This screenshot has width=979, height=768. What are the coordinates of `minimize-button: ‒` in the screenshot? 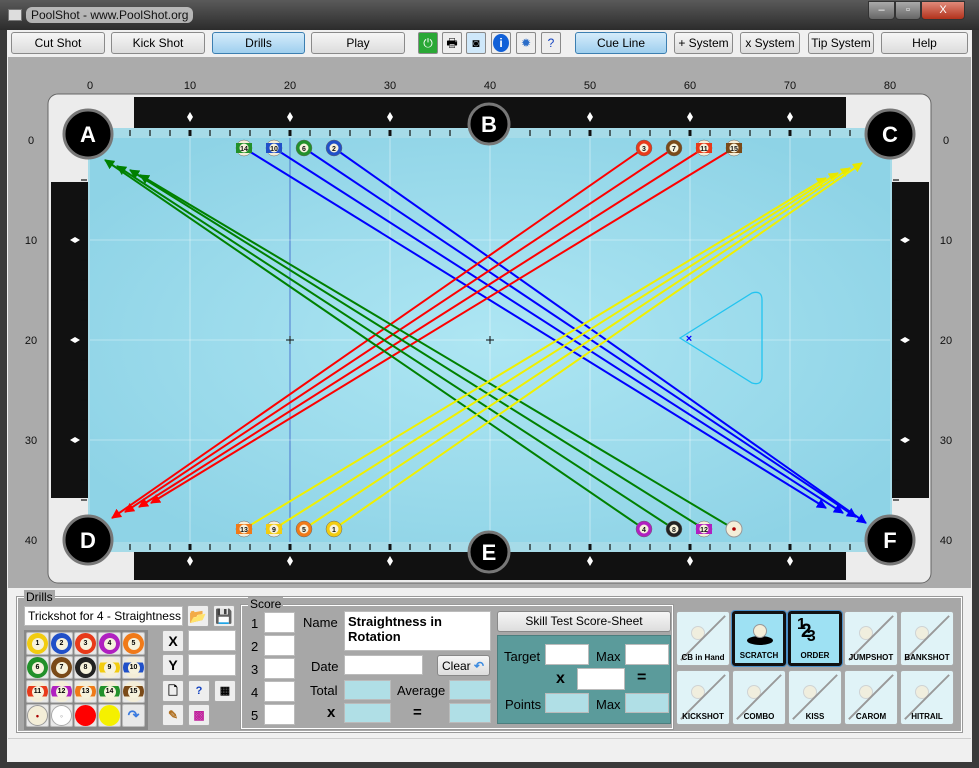 It's located at (881, 10).